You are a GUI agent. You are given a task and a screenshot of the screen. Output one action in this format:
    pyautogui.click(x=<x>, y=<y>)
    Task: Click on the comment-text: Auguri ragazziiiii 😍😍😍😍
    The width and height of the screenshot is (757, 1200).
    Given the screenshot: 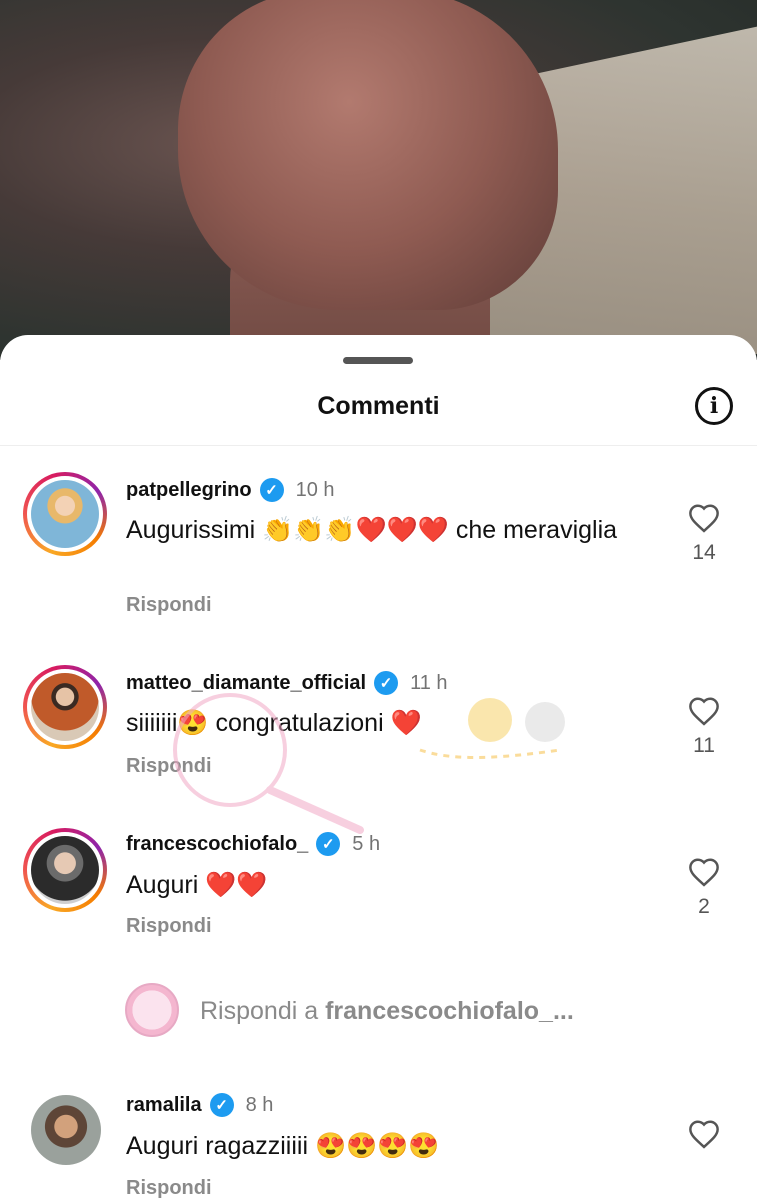 What is the action you would take?
    pyautogui.click(x=283, y=1146)
    